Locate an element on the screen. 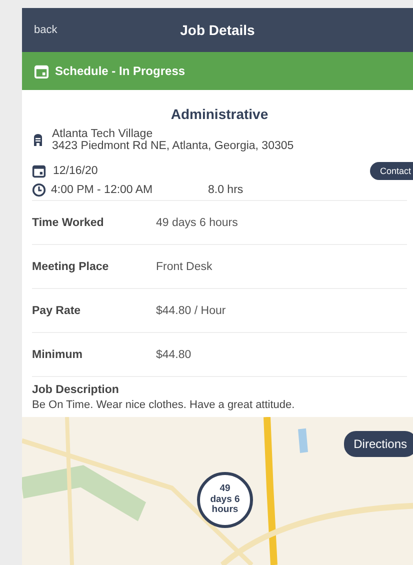 The width and height of the screenshot is (413, 565). detail-label: Meeting Place is located at coordinates (71, 266).